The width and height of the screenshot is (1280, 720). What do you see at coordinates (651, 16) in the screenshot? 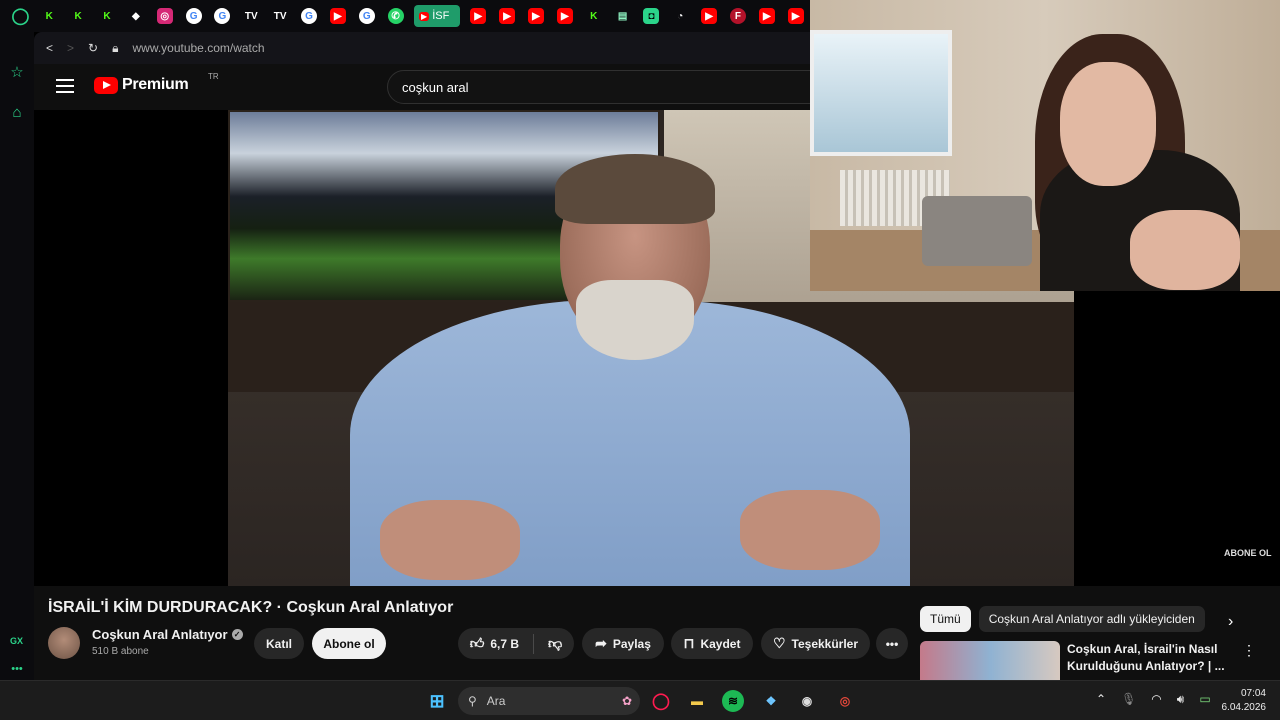
I see `tab-chat-icon: ◘` at bounding box center [651, 16].